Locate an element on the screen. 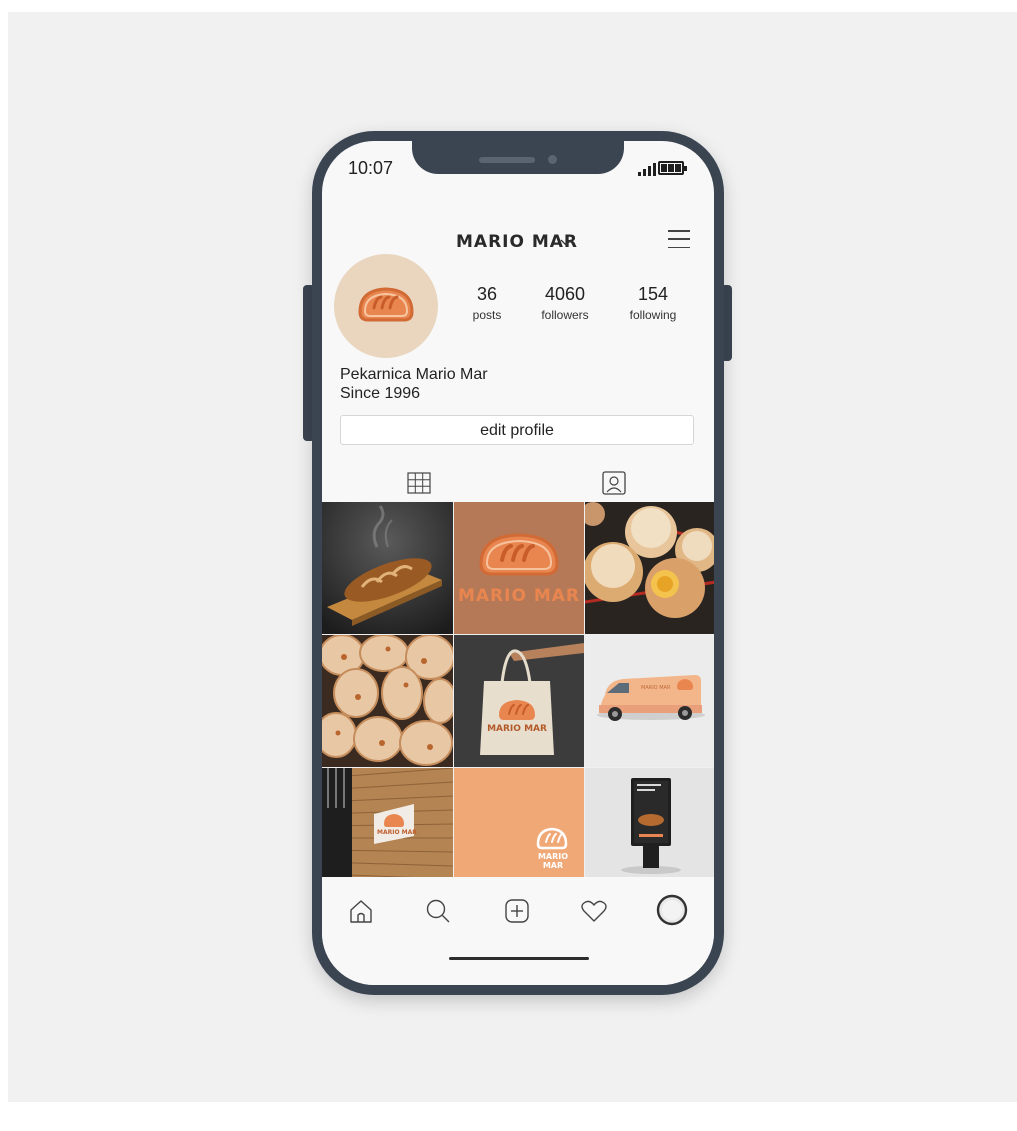 The image size is (1017, 1131). profile-bio: Pekarnica Mario Mar Since 1996 is located at coordinates (414, 384).